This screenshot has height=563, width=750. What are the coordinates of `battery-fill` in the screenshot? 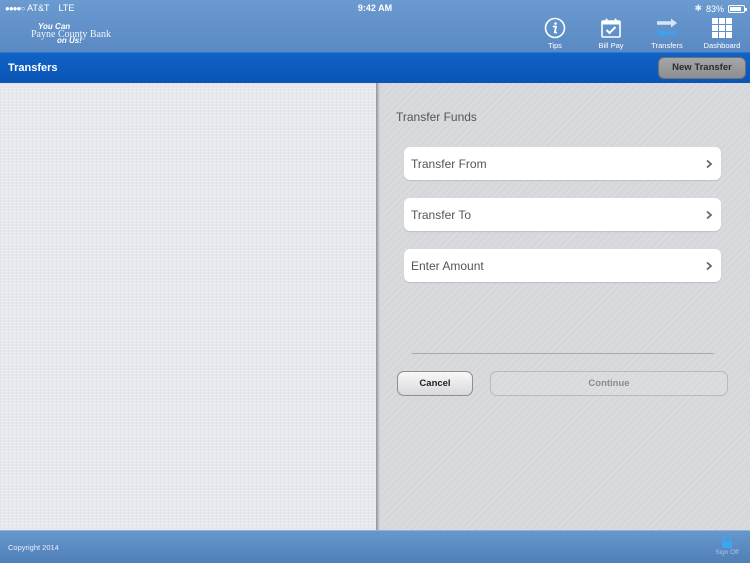 It's located at (735, 8).